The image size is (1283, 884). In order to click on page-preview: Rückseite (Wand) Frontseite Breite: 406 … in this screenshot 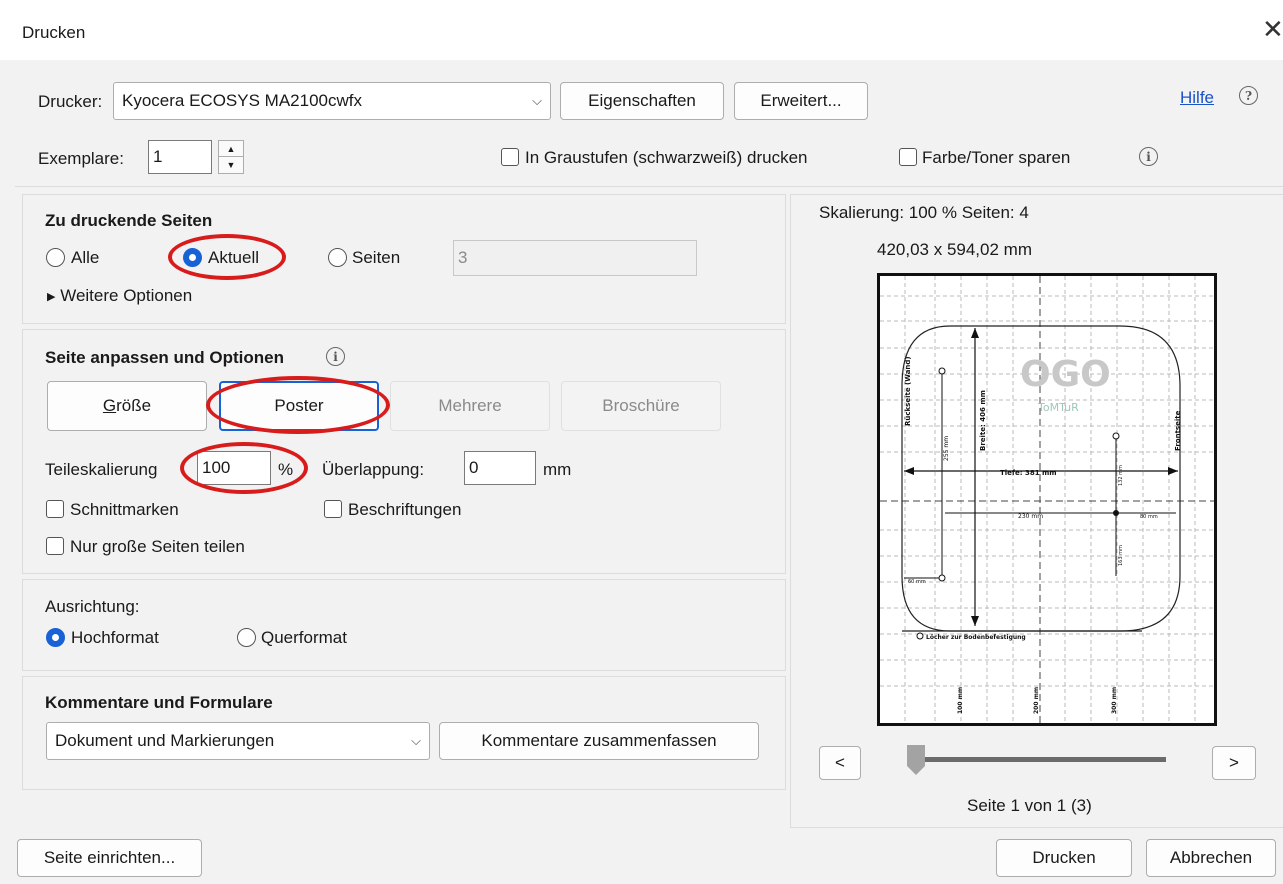, I will do `click(1047, 499)`.